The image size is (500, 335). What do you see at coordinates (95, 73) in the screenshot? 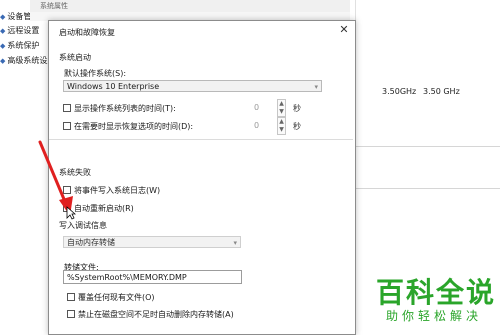
I see `default-os-label: 默认操作系统(S):` at bounding box center [95, 73].